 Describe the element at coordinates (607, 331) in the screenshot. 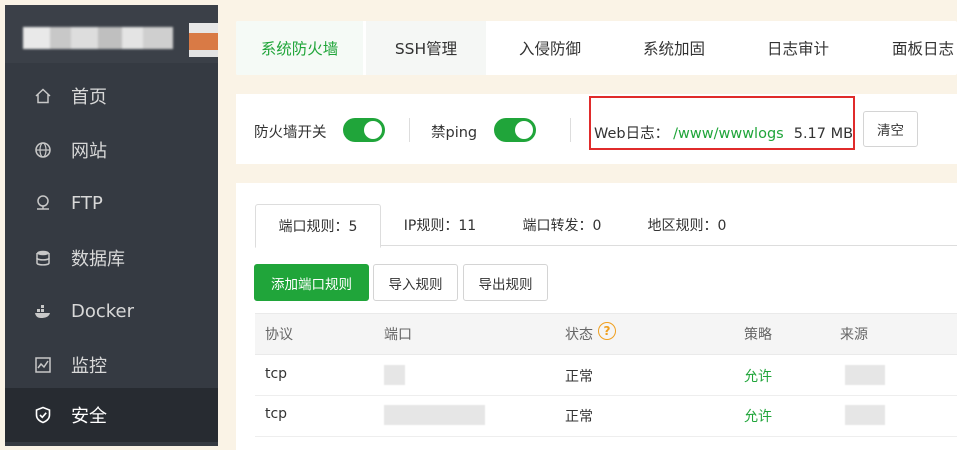

I see `help-icon: ?` at that location.